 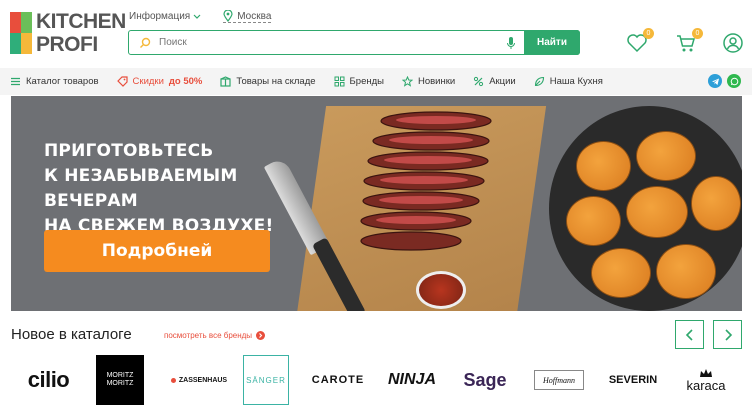 What do you see at coordinates (197, 16) in the screenshot?
I see `chevron-down-icon` at bounding box center [197, 16].